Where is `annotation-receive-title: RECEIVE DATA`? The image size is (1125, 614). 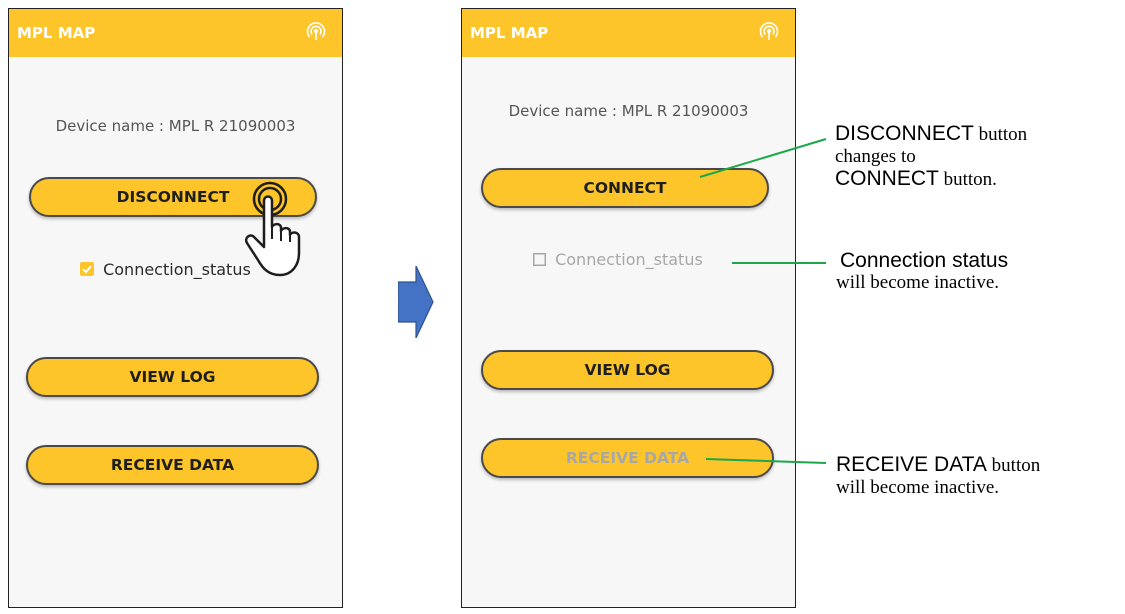 annotation-receive-title: RECEIVE DATA is located at coordinates (911, 464).